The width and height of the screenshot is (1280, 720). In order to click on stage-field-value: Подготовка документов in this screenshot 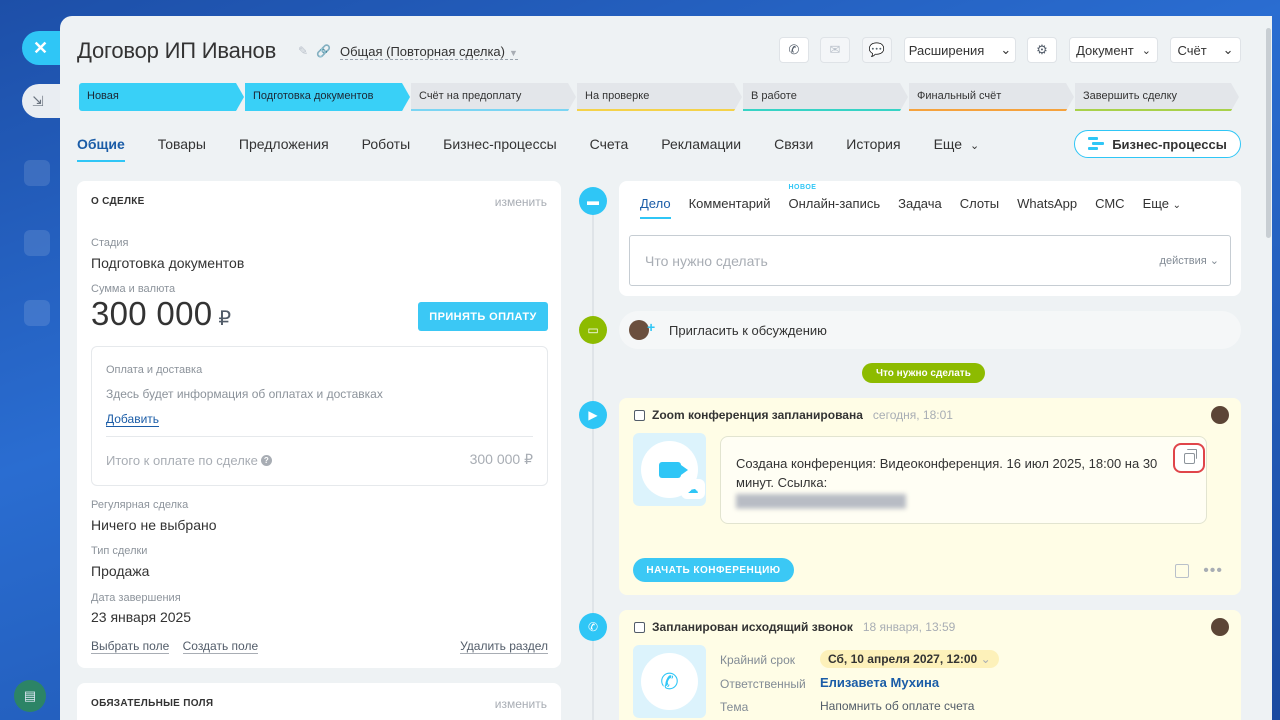, I will do `click(167, 263)`.